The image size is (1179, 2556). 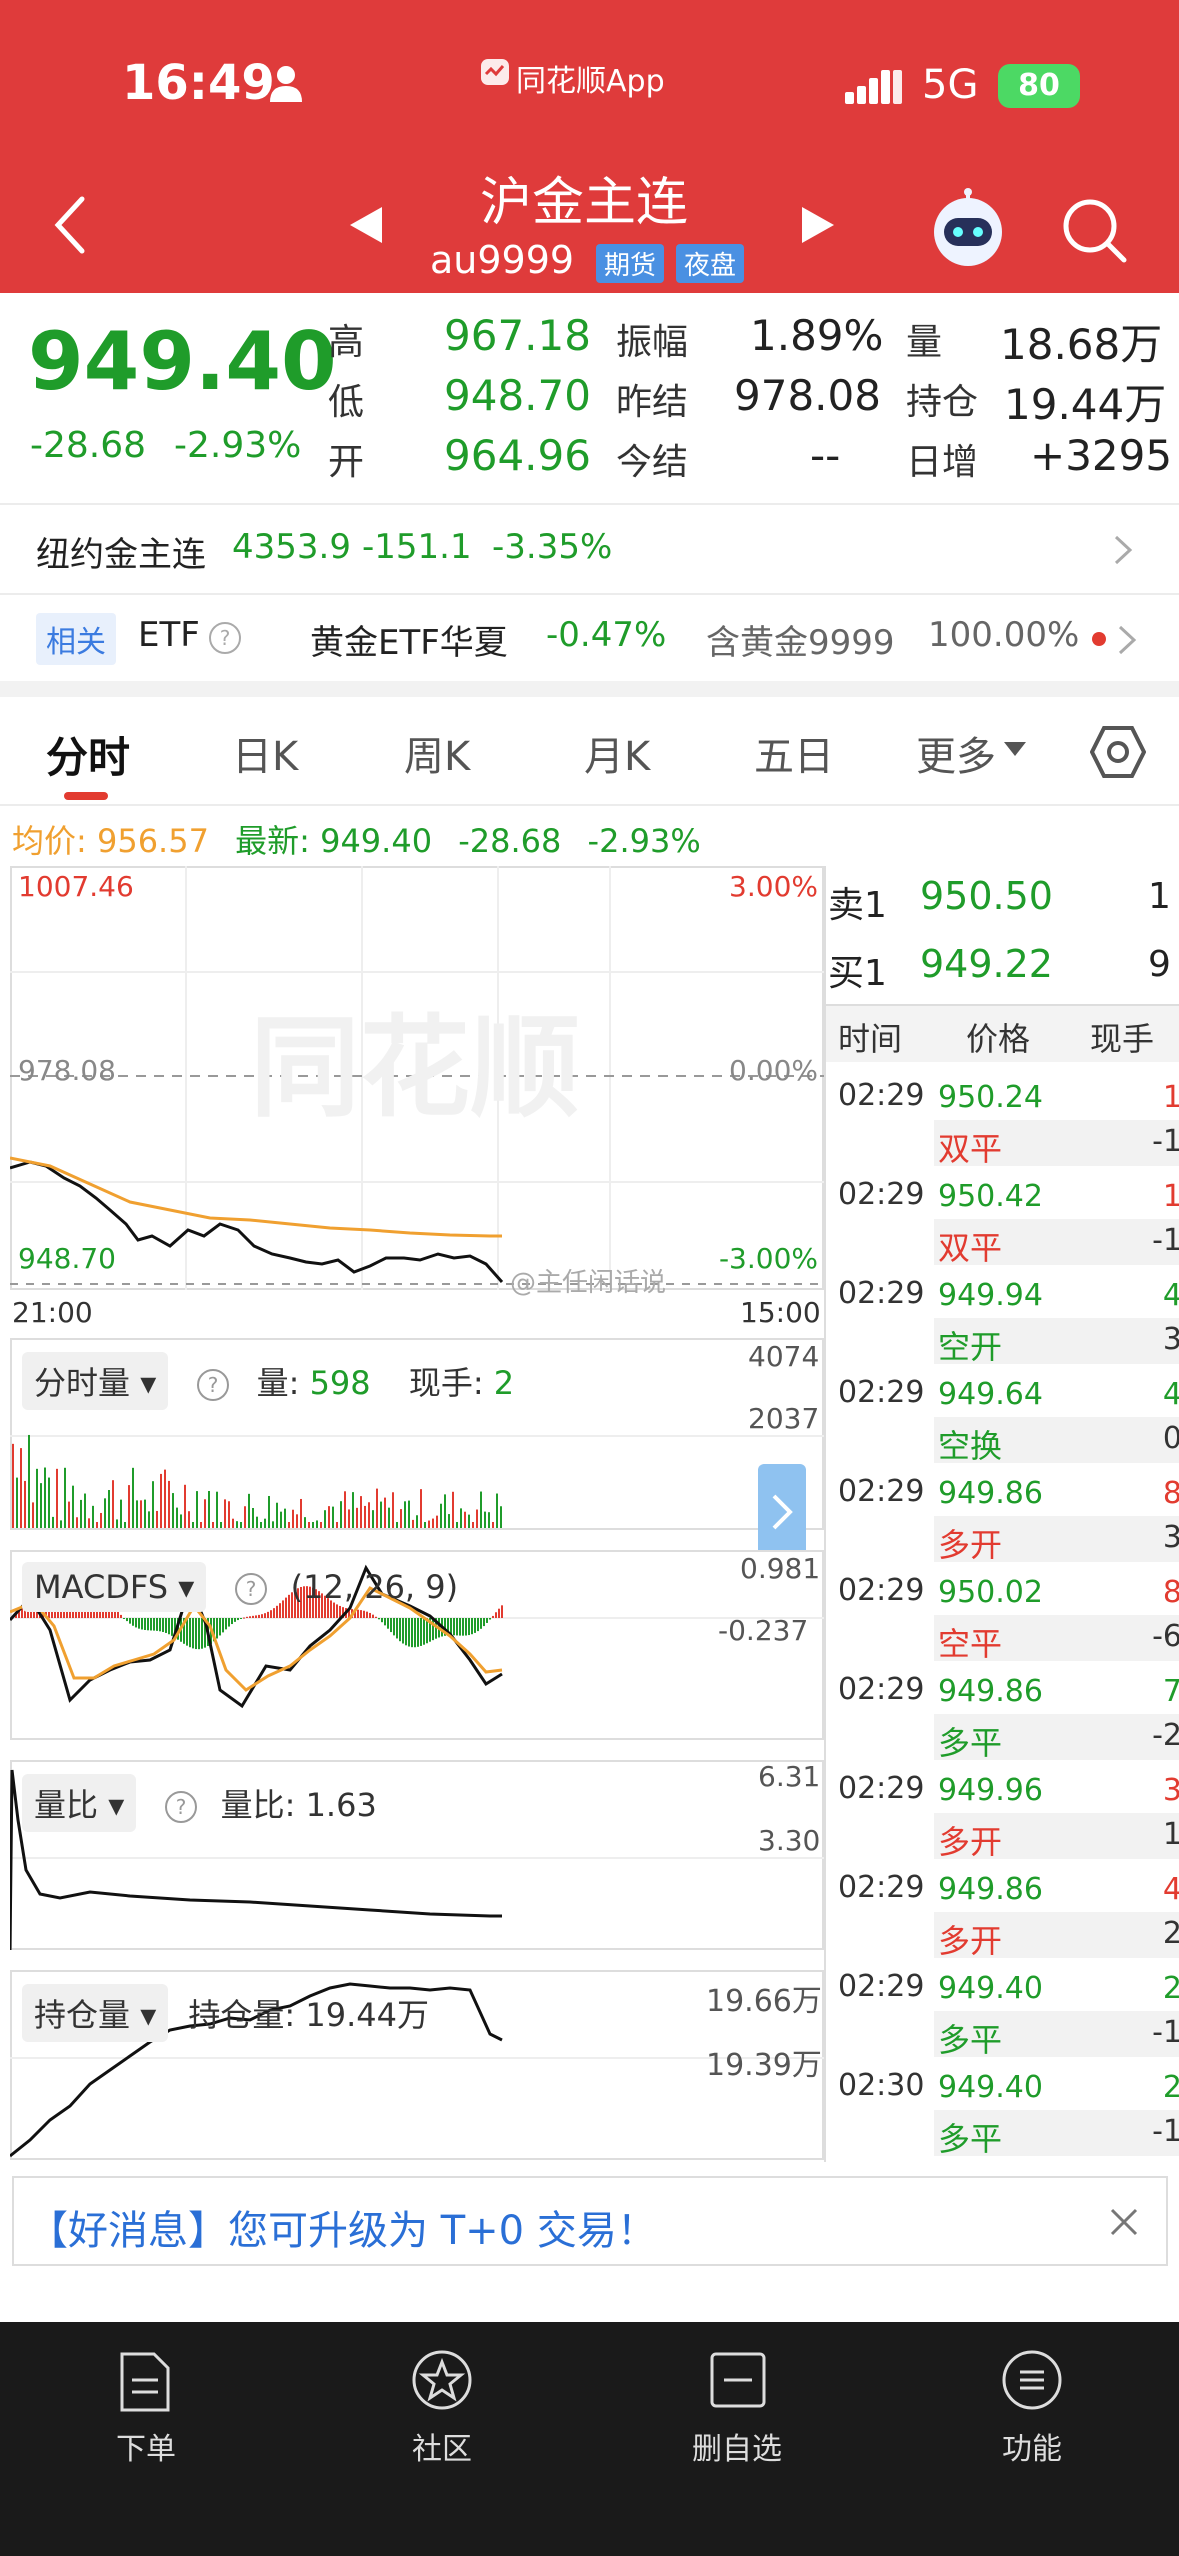 I want to click on next-contract-icon, so click(x=818, y=225).